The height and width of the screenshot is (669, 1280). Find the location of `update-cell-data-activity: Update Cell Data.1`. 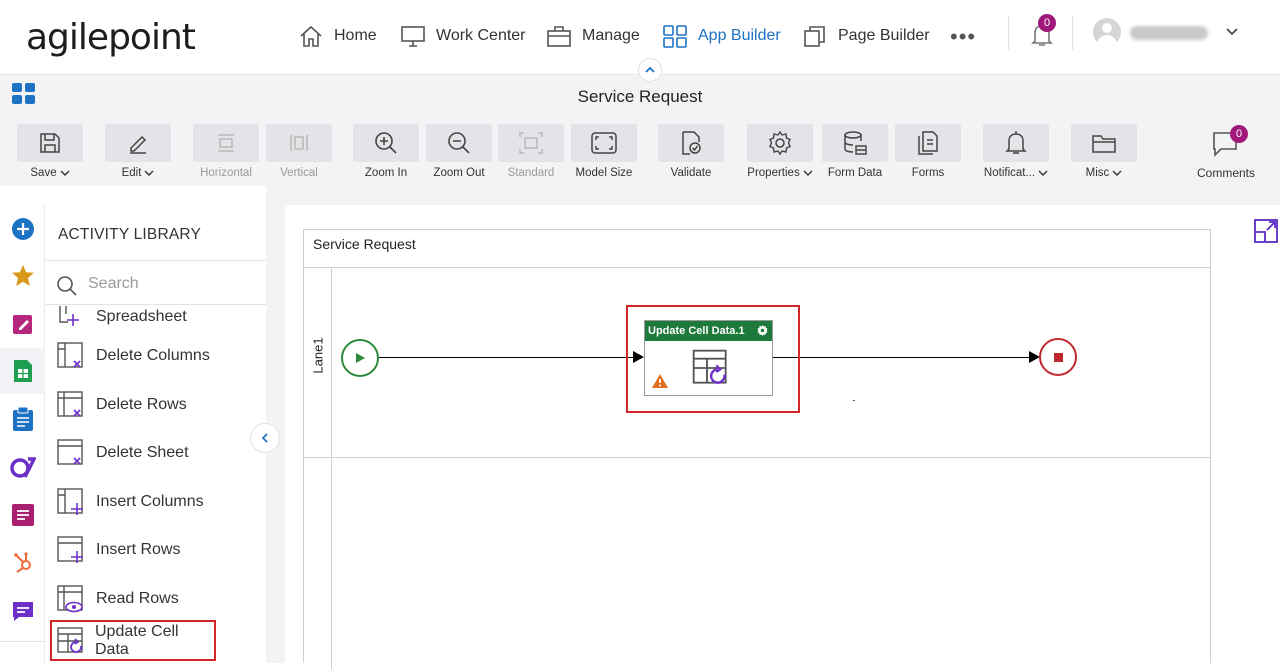

update-cell-data-activity: Update Cell Data.1 is located at coordinates (708, 358).